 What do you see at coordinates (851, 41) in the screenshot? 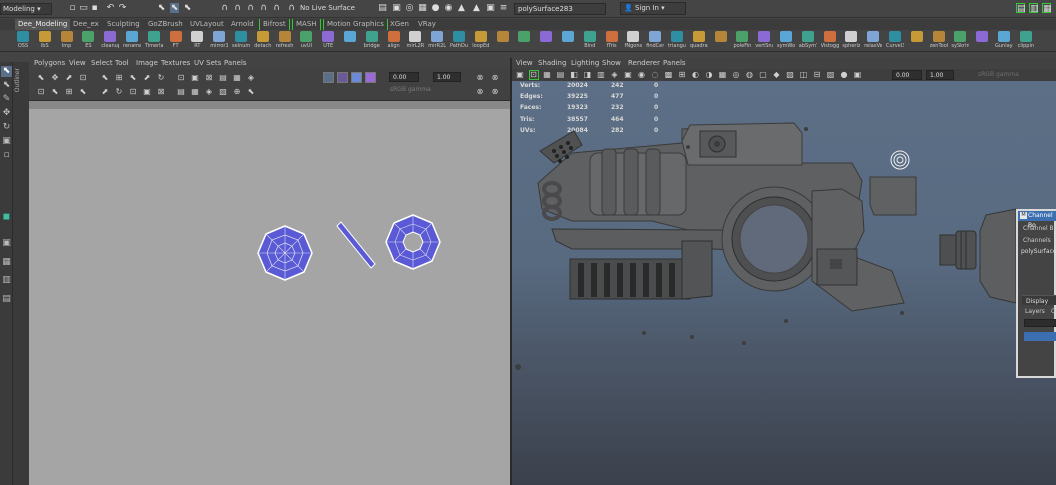
I see `shelf-button-spheriz: spheriz` at bounding box center [851, 41].